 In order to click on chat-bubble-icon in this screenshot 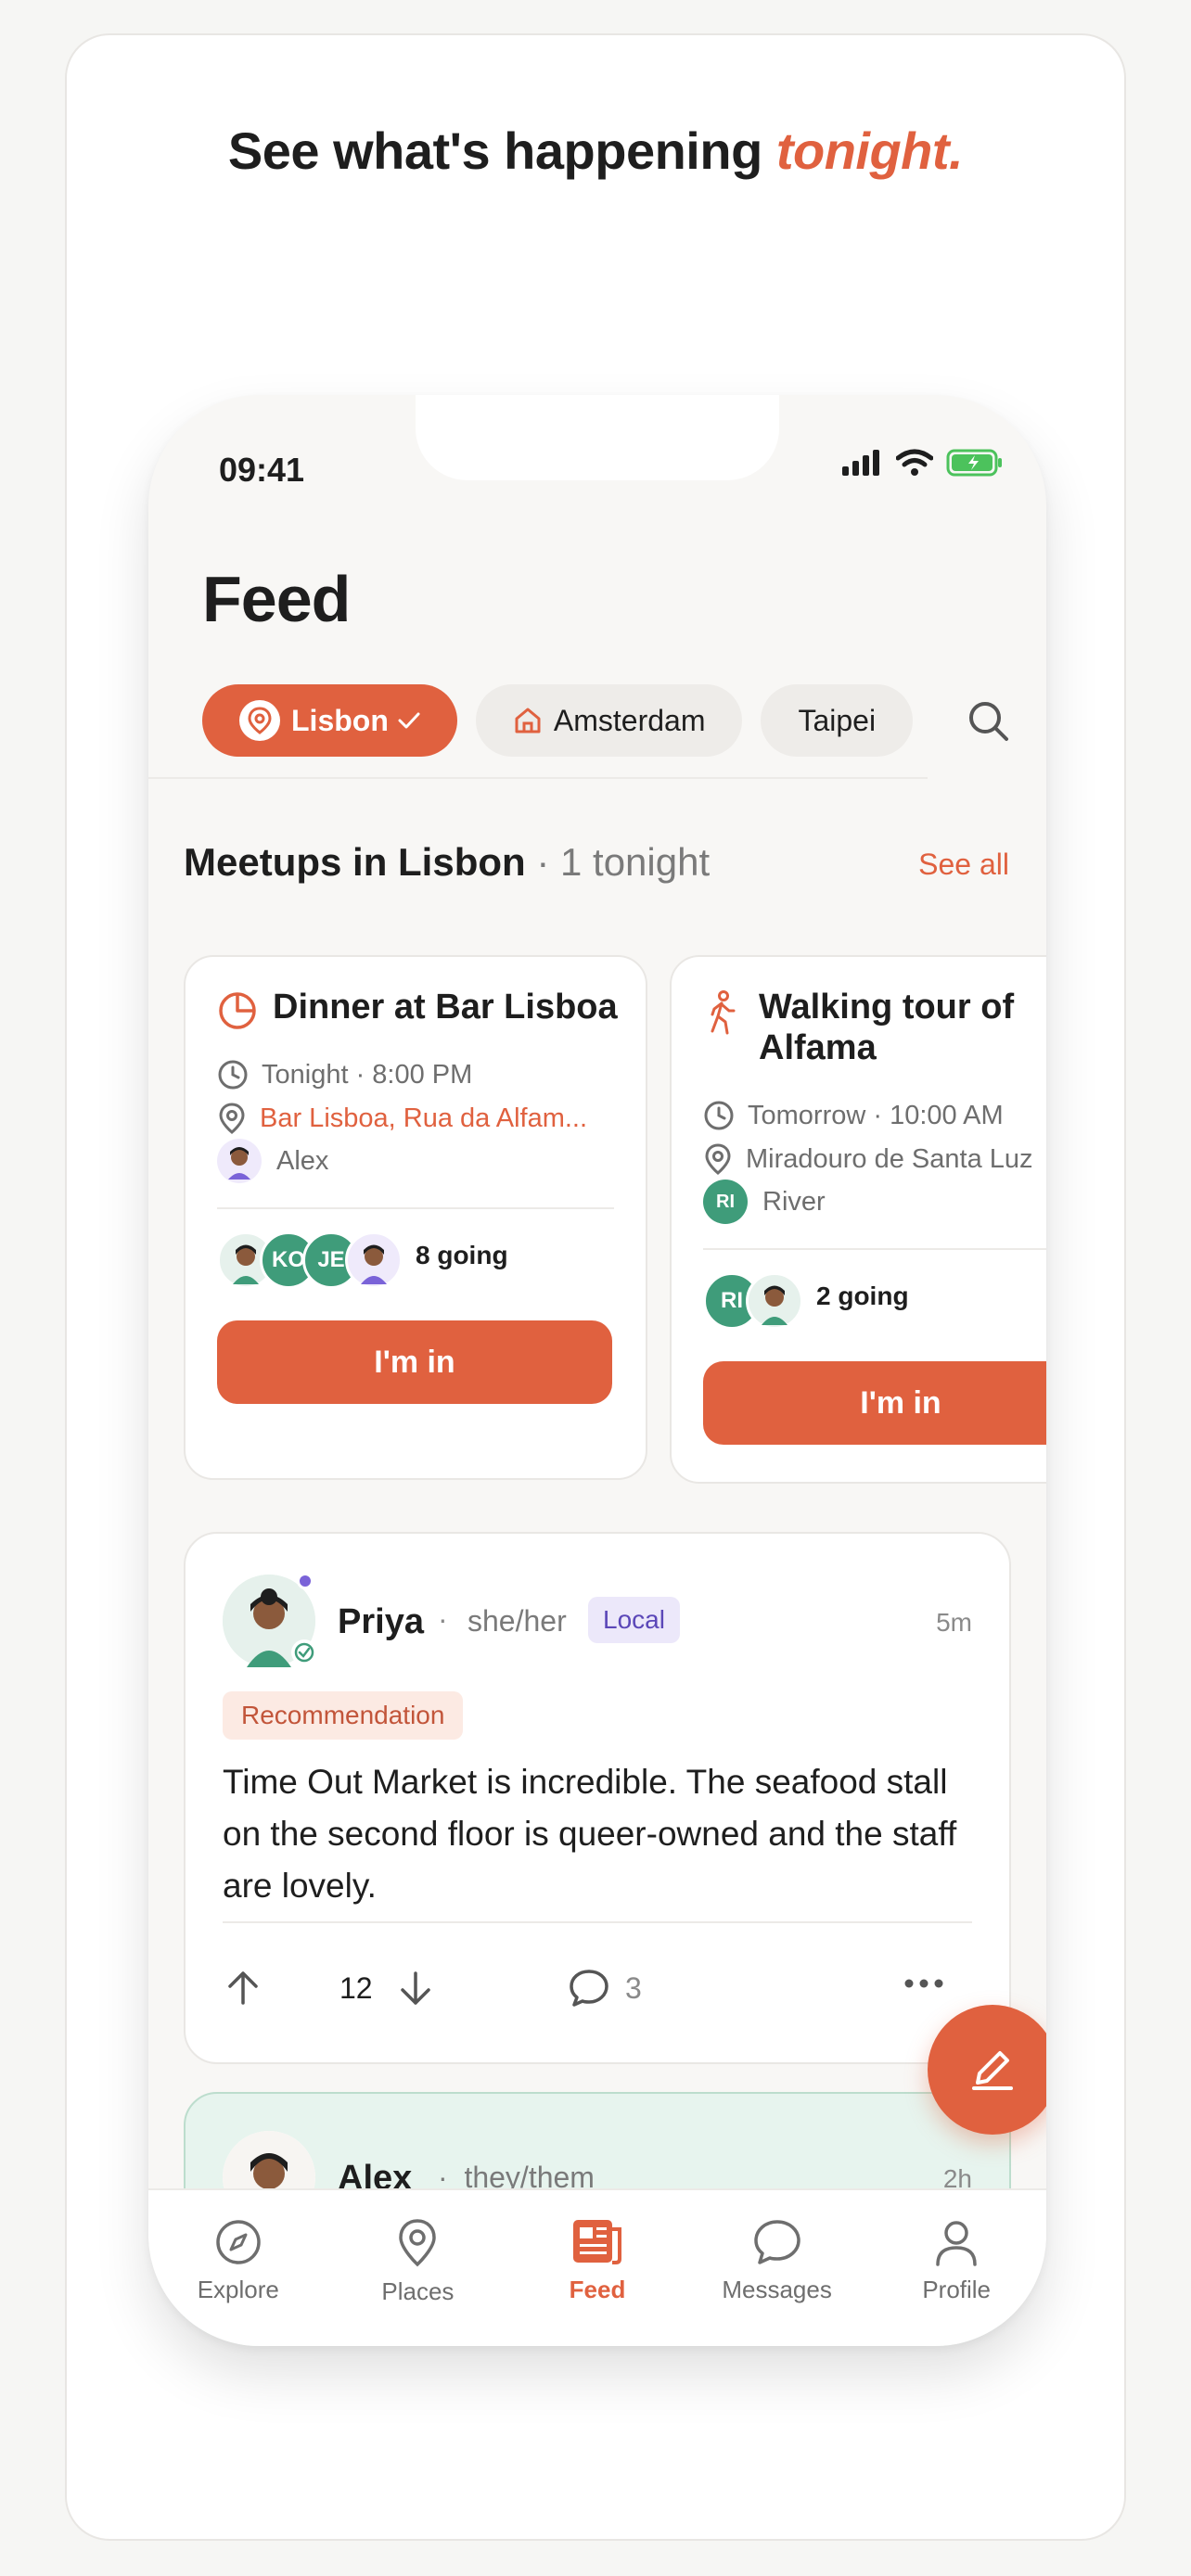, I will do `click(777, 2242)`.